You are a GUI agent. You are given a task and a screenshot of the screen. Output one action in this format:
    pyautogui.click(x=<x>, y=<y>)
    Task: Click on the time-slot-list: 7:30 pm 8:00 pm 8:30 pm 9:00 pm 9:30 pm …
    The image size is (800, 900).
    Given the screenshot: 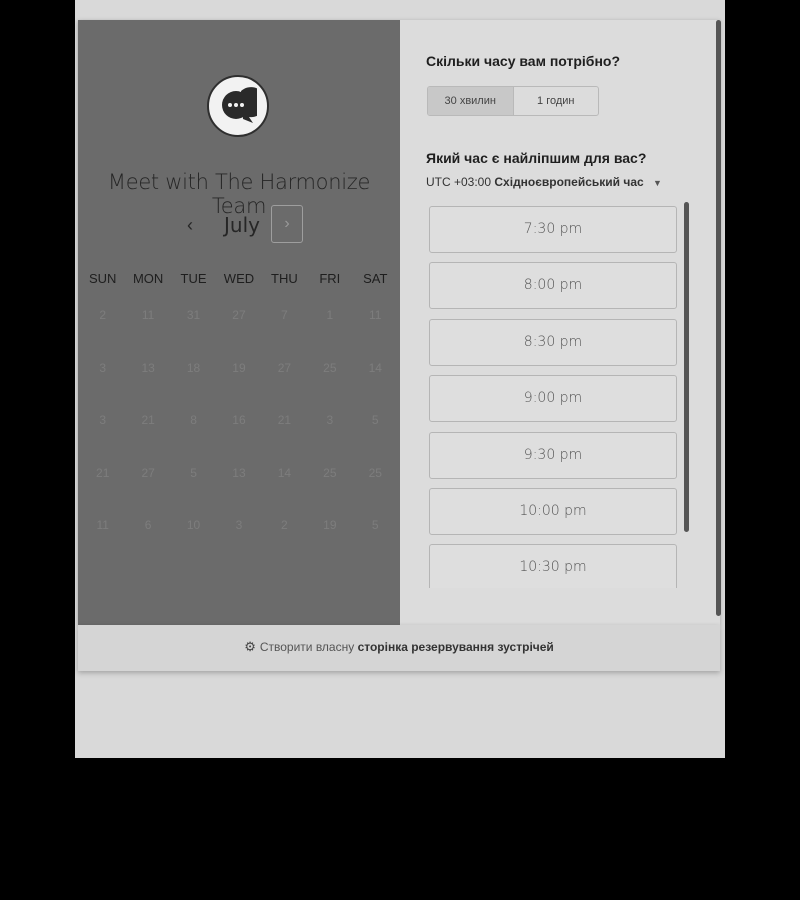 What is the action you would take?
    pyautogui.click(x=554, y=397)
    